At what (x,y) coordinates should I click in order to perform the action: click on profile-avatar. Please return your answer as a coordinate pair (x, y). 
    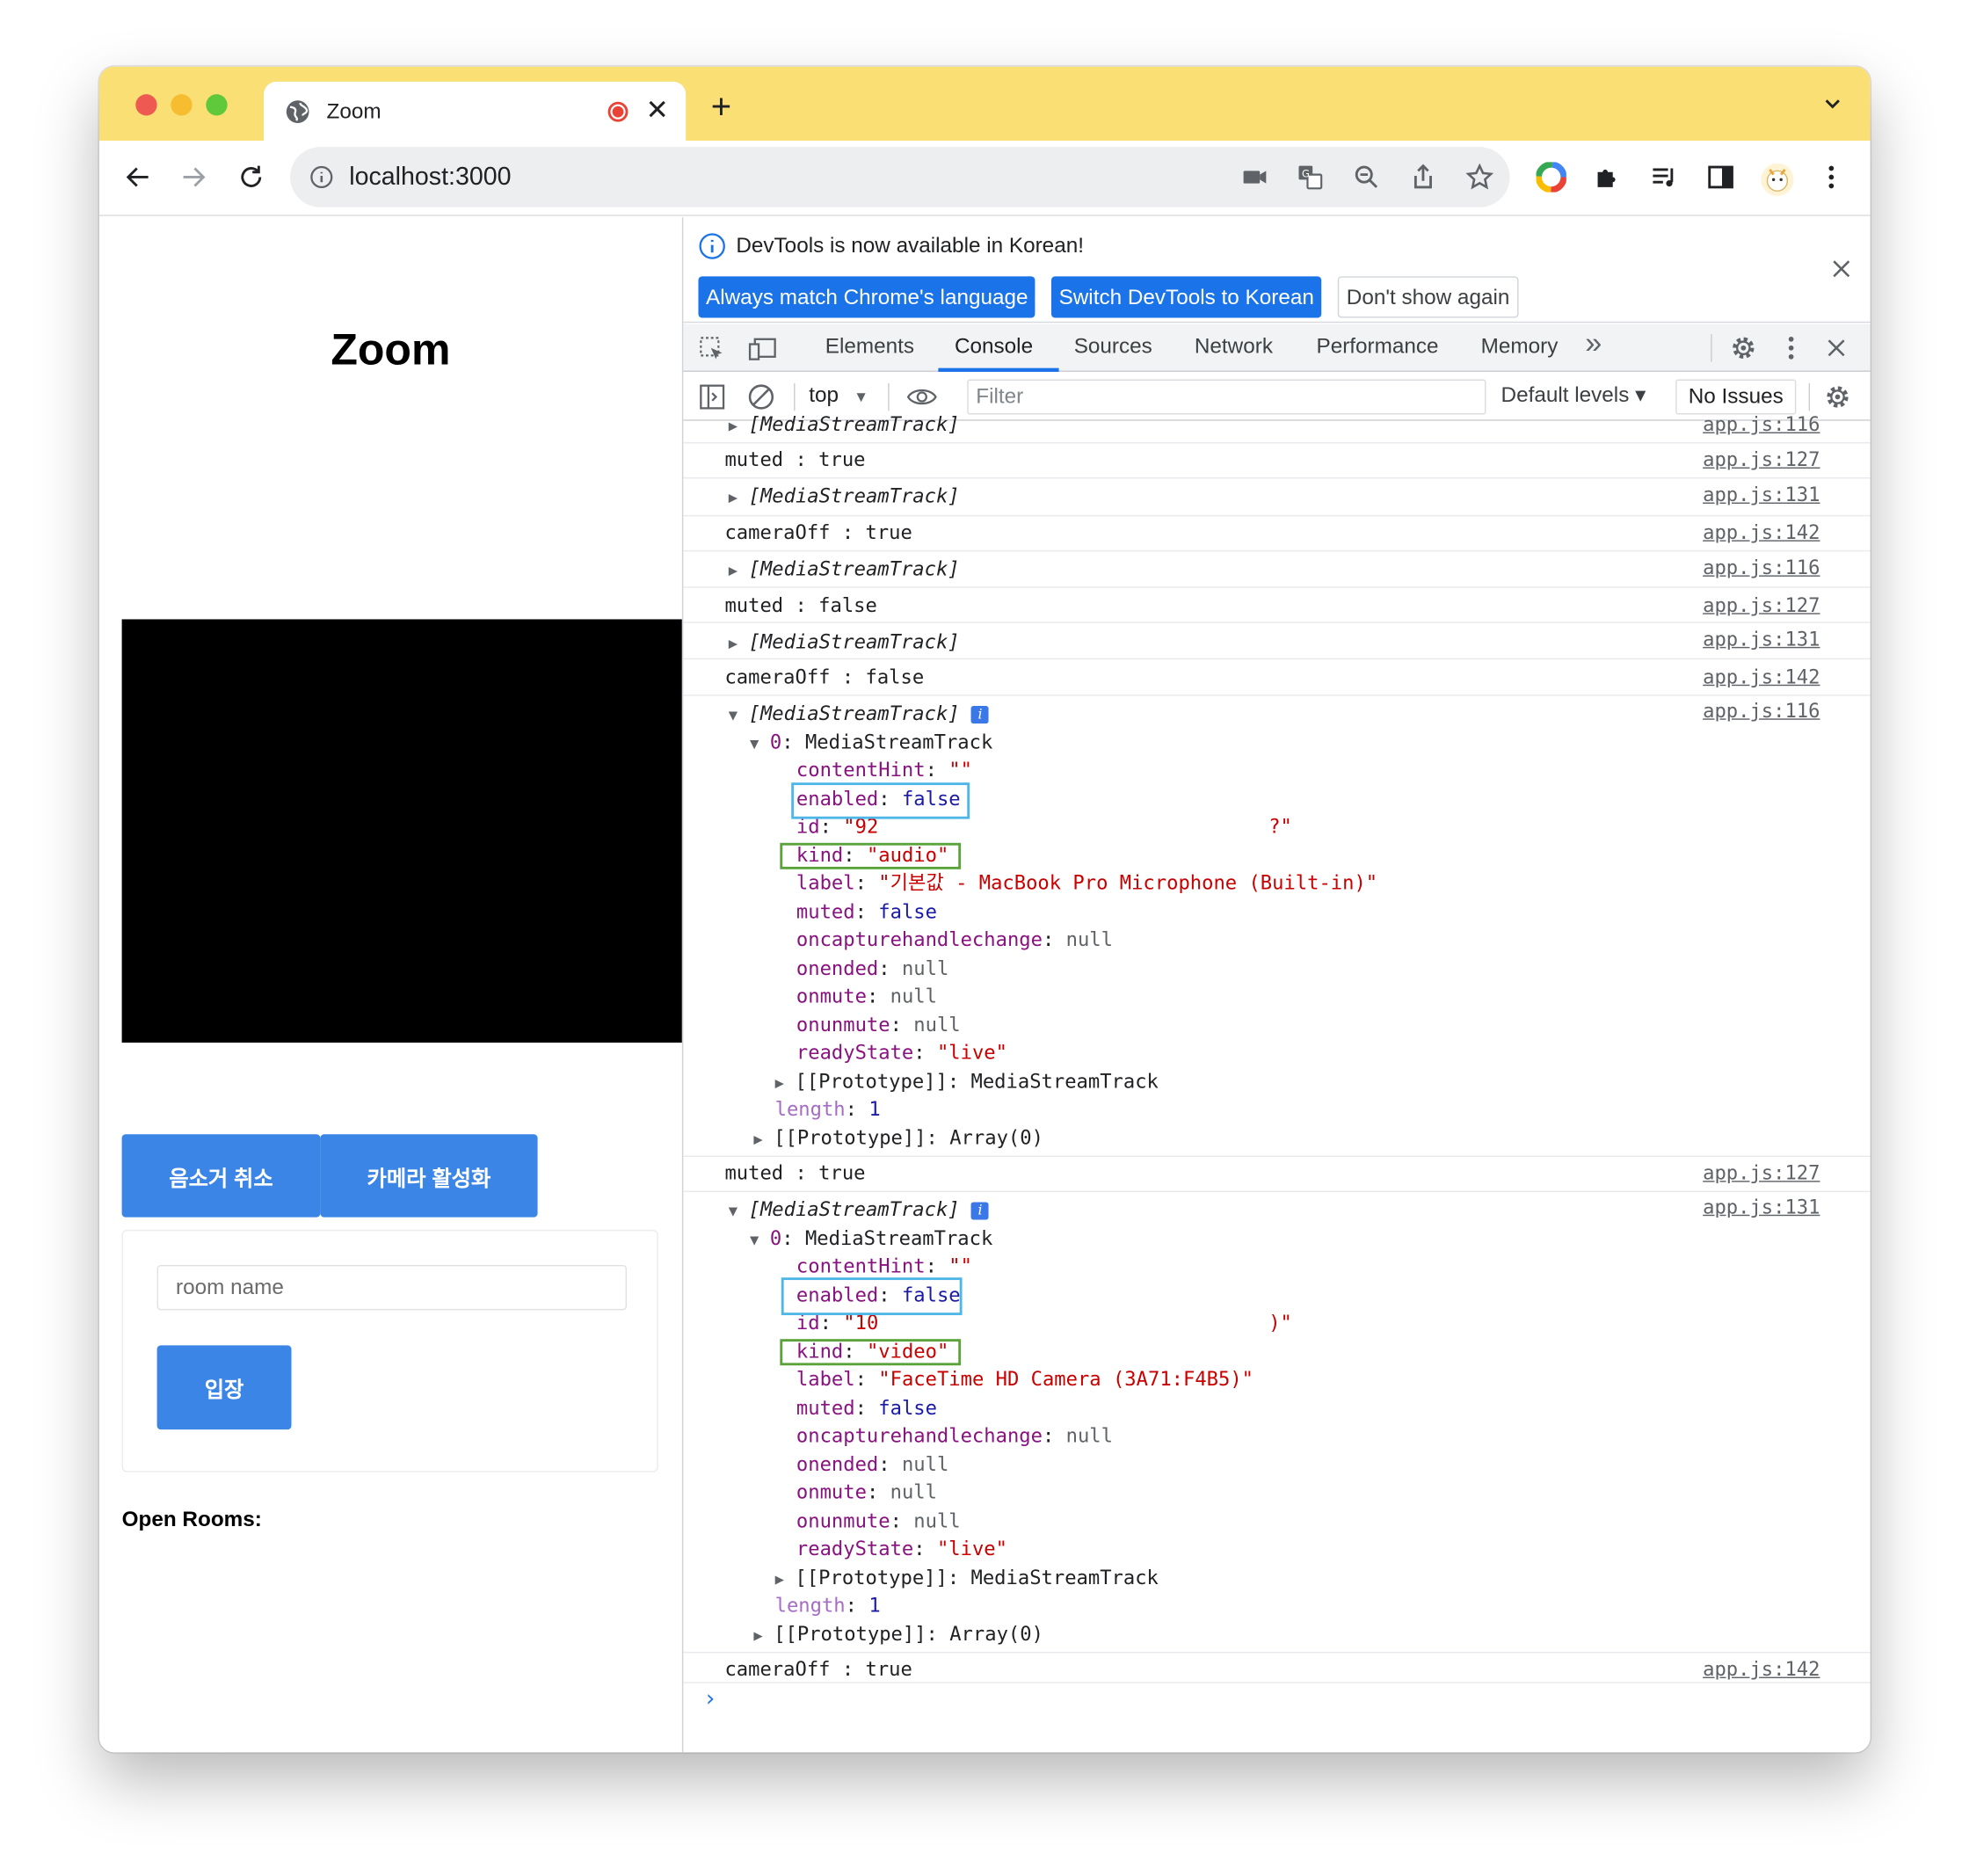
    Looking at the image, I should click on (1778, 182).